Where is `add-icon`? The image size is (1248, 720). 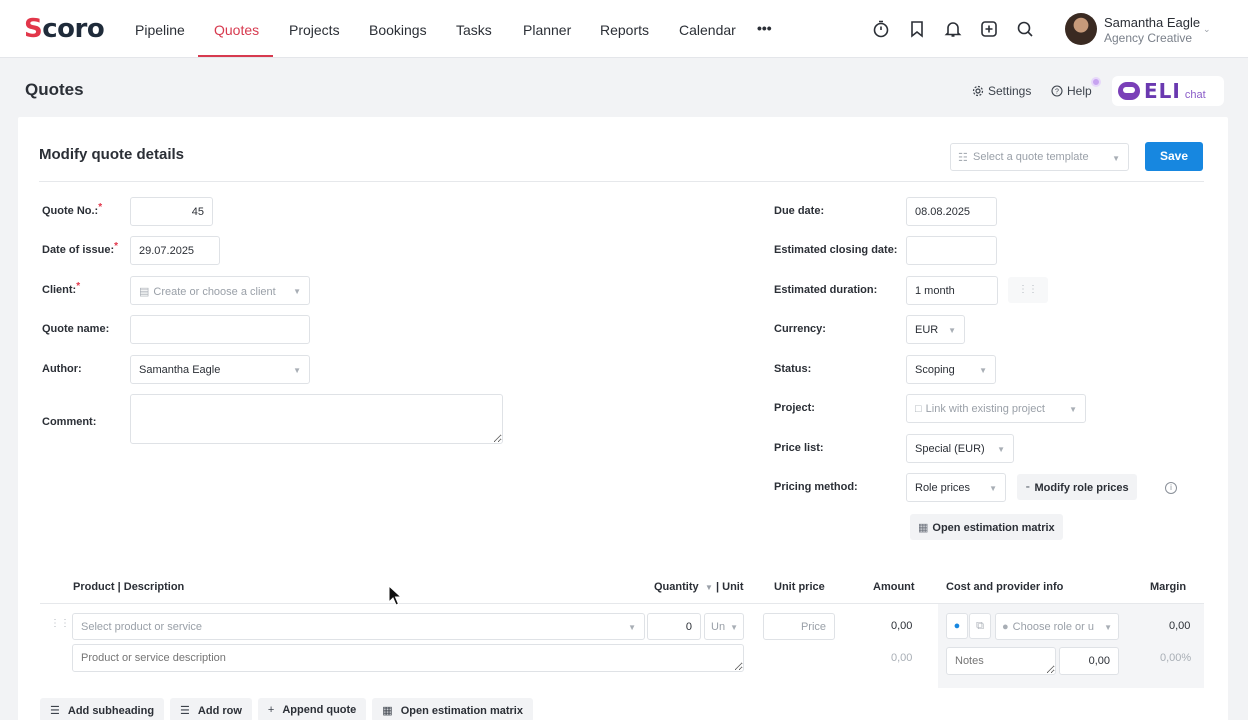 add-icon is located at coordinates (989, 29).